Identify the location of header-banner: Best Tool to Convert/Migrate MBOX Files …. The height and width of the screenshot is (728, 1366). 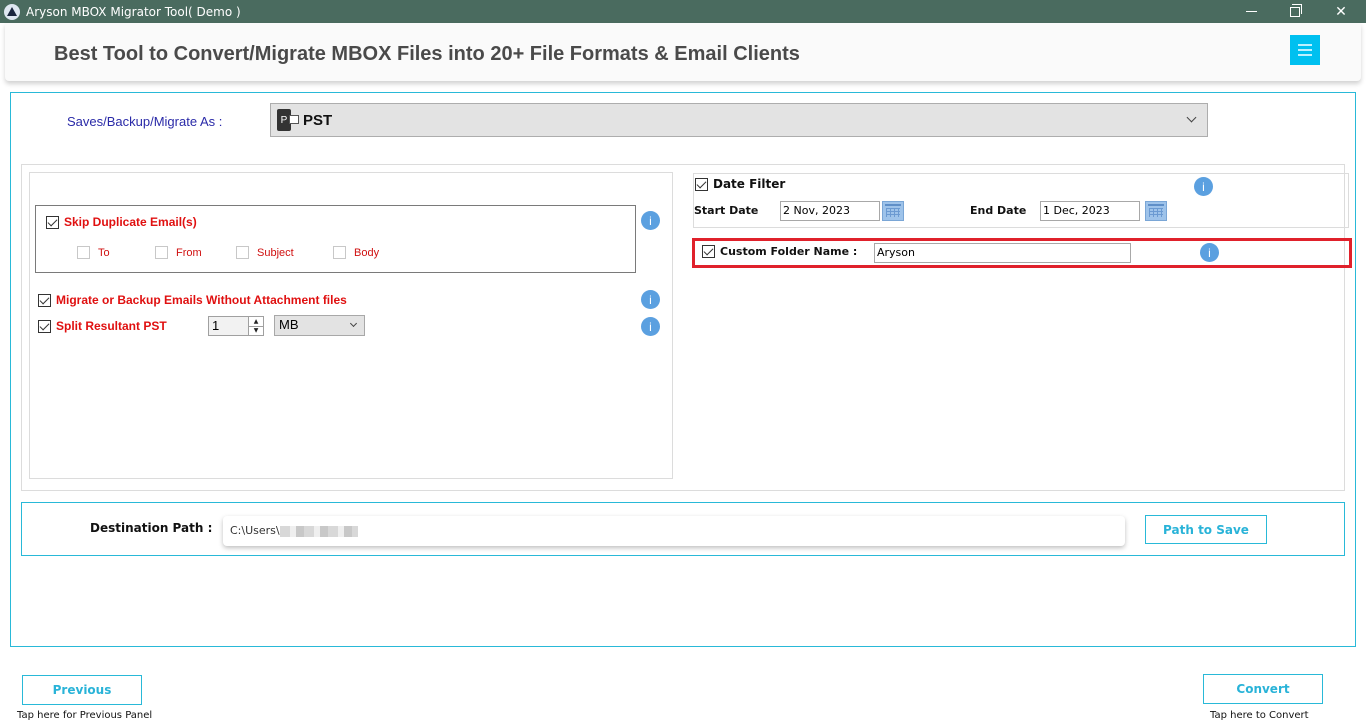
(683, 52).